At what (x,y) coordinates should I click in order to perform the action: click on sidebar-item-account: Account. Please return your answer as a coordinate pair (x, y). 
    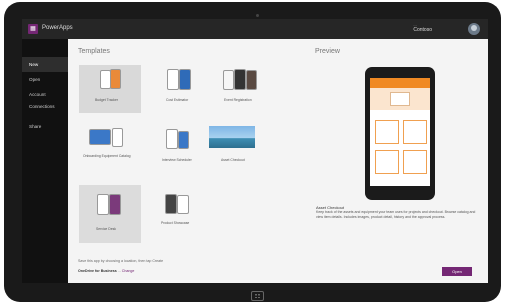
    Looking at the image, I should click on (45, 94).